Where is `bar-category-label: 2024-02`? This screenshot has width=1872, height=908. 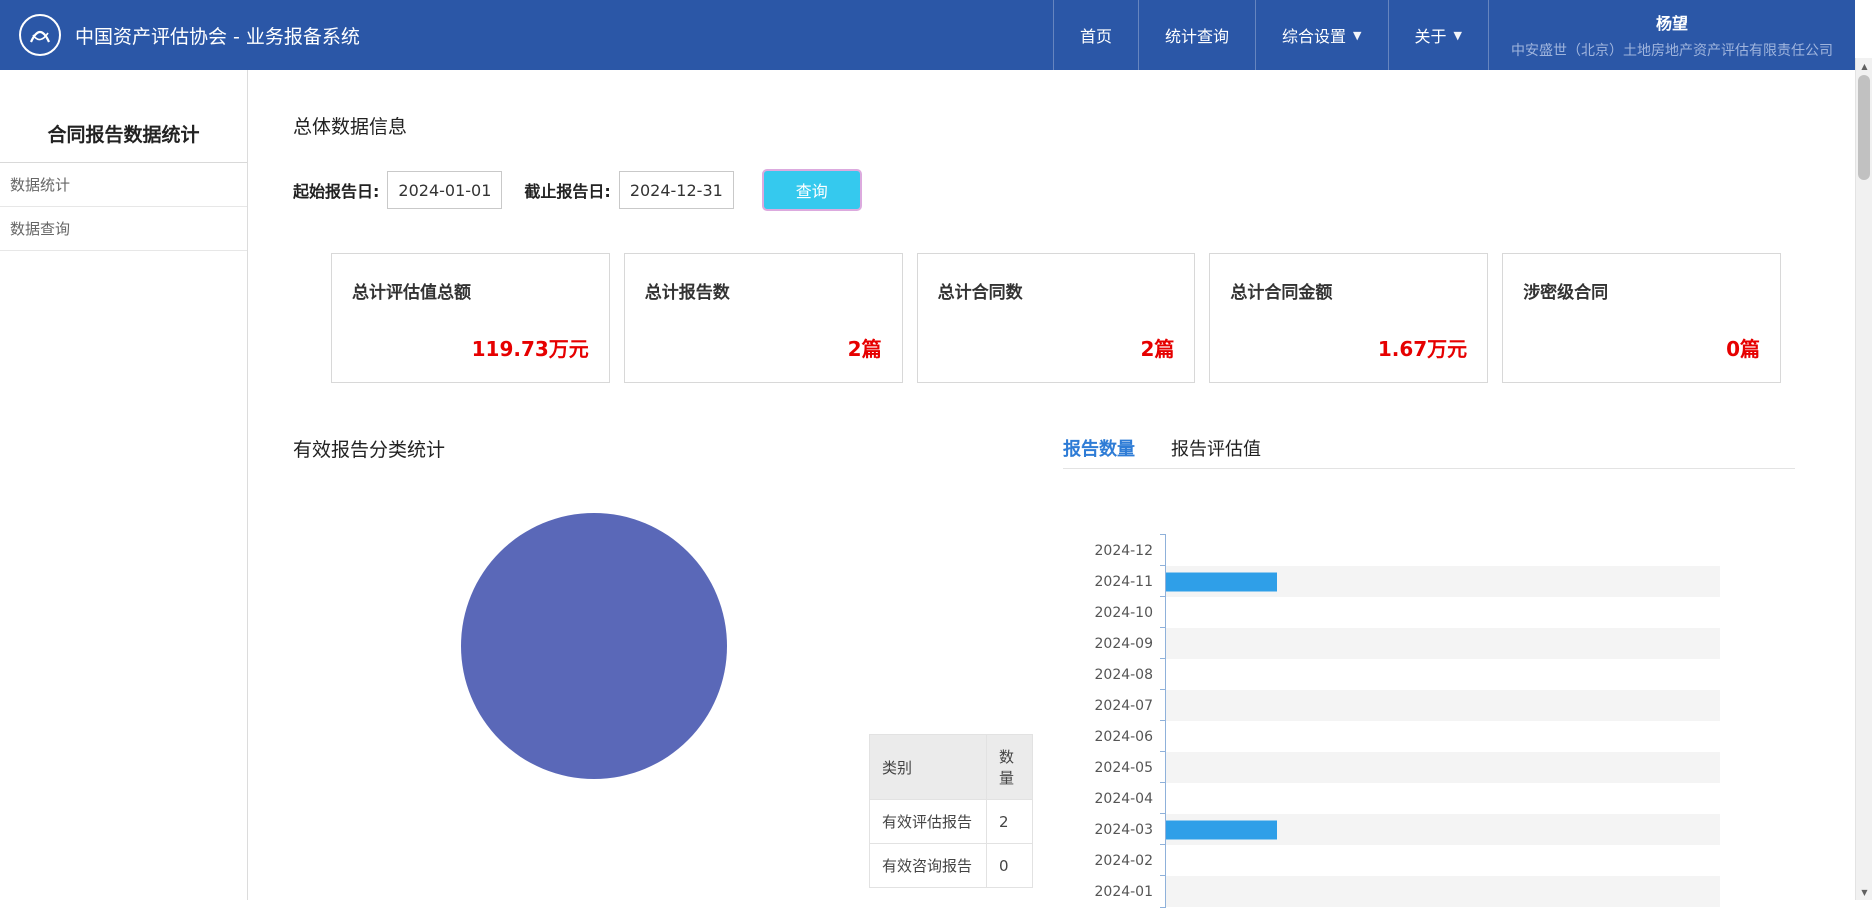
bar-category-label: 2024-02 is located at coordinates (1124, 860).